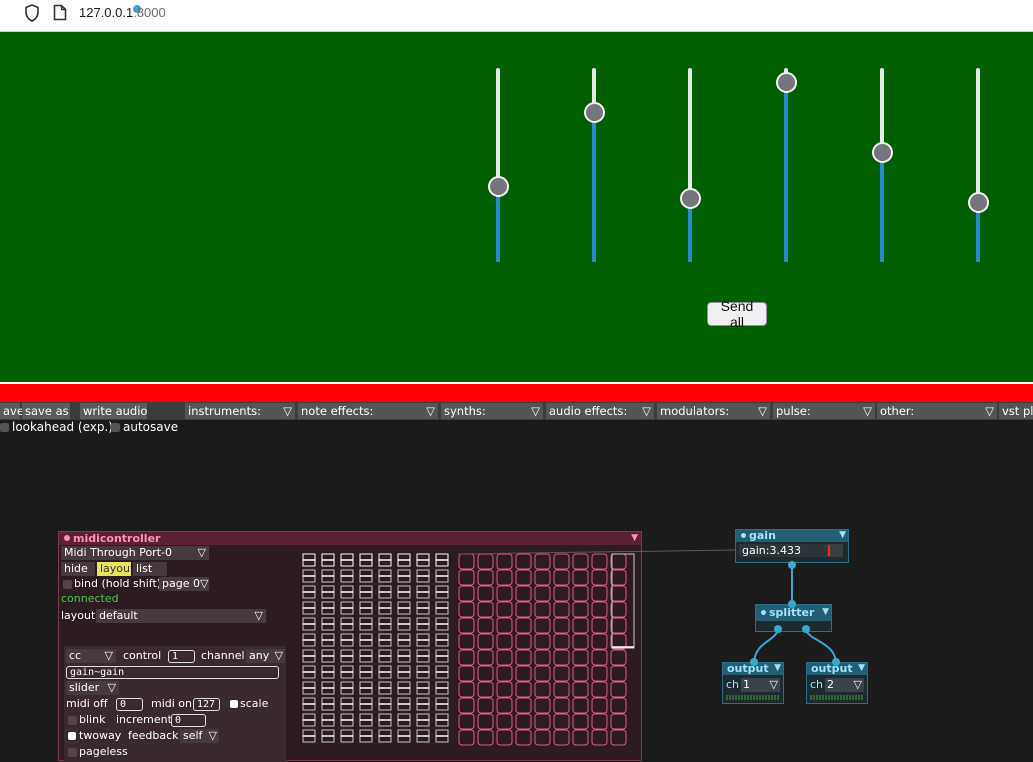 The image size is (1033, 762). What do you see at coordinates (748, 668) in the screenshot?
I see `output-title: output` at bounding box center [748, 668].